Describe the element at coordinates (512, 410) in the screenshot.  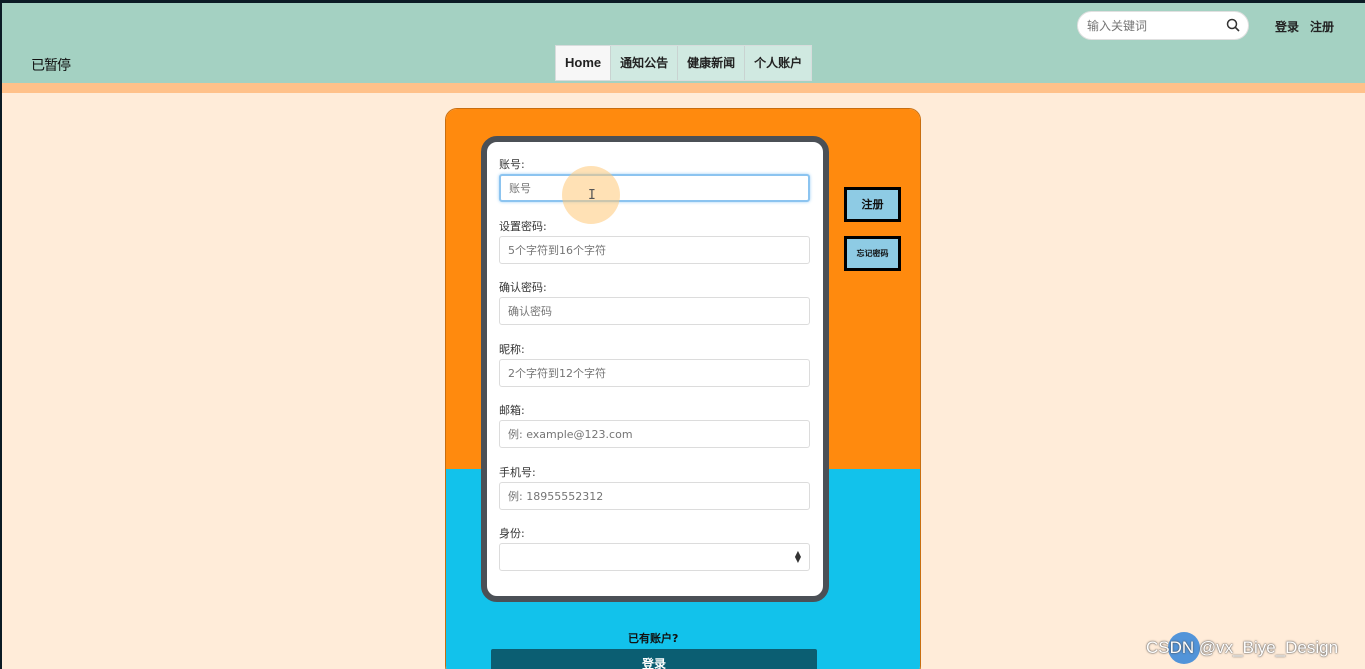
I see `email-label: 邮箱:` at that location.